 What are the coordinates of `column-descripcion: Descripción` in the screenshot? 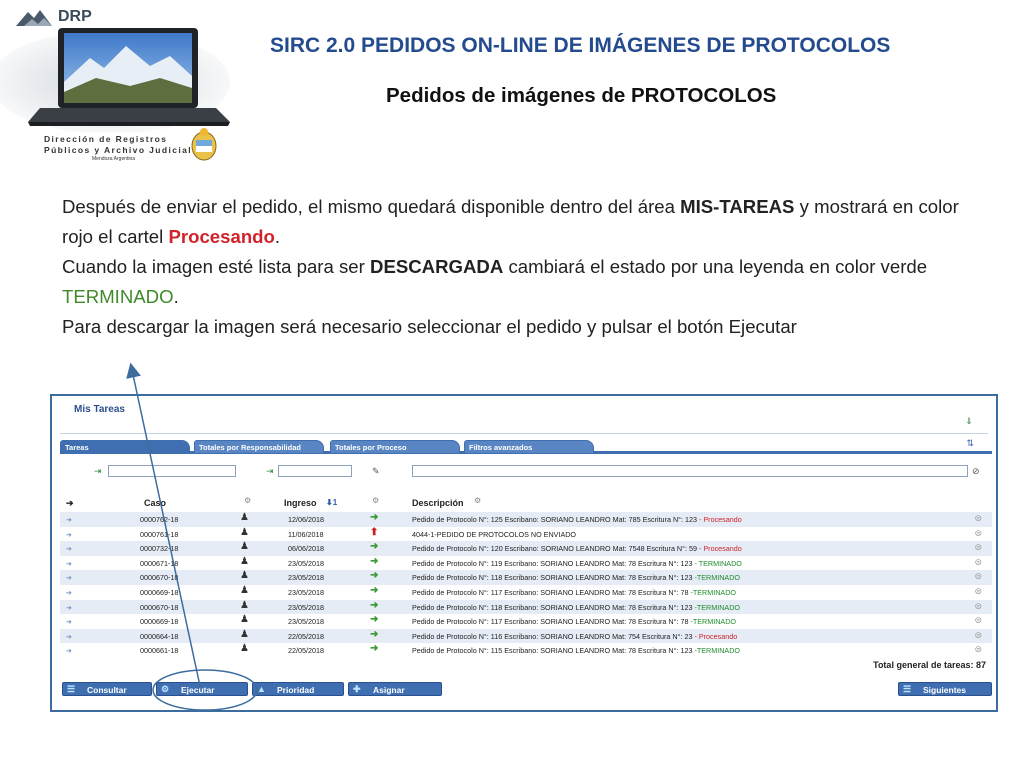 It's located at (438, 503).